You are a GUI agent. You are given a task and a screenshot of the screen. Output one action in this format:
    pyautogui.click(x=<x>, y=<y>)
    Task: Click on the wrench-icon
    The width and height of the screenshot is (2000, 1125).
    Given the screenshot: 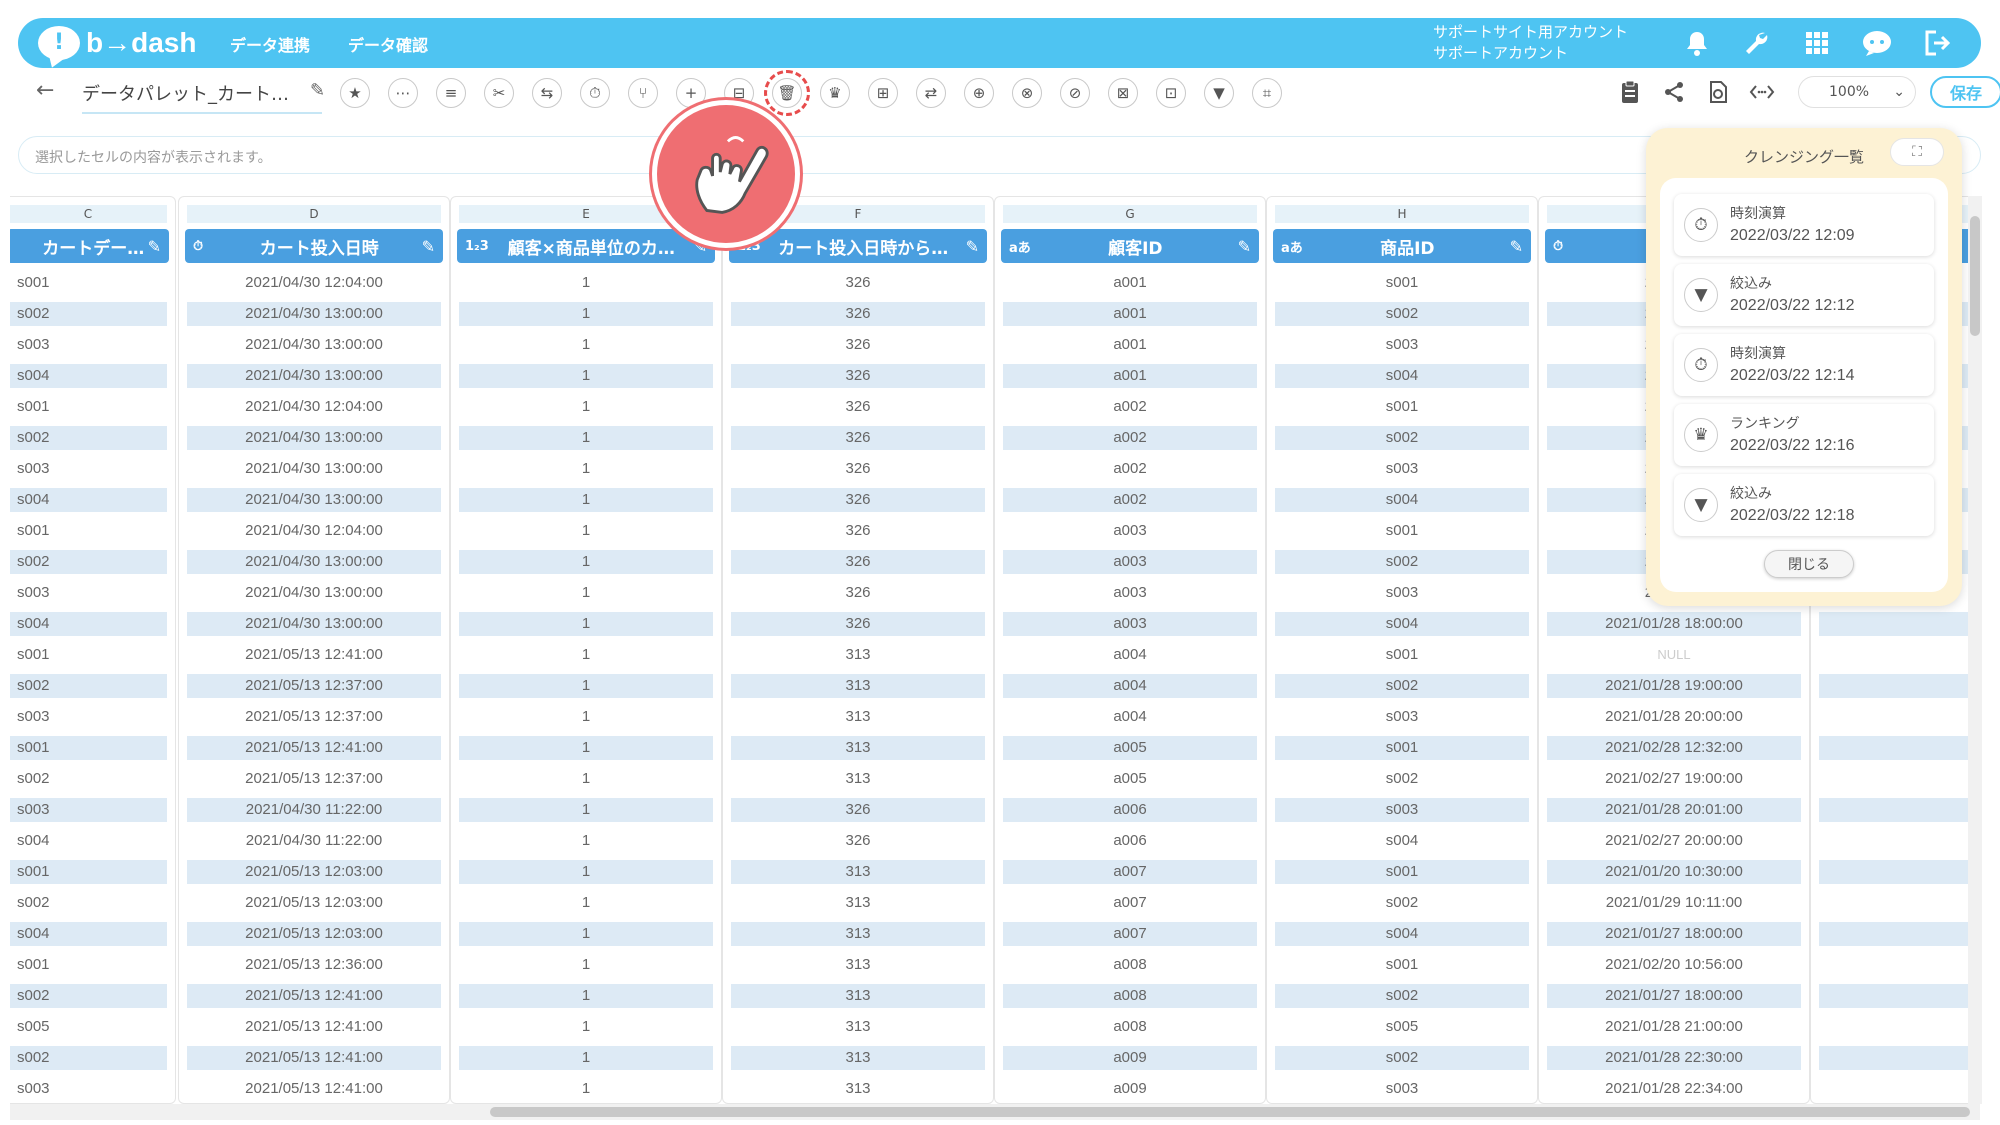 What is the action you would take?
    pyautogui.click(x=1757, y=43)
    